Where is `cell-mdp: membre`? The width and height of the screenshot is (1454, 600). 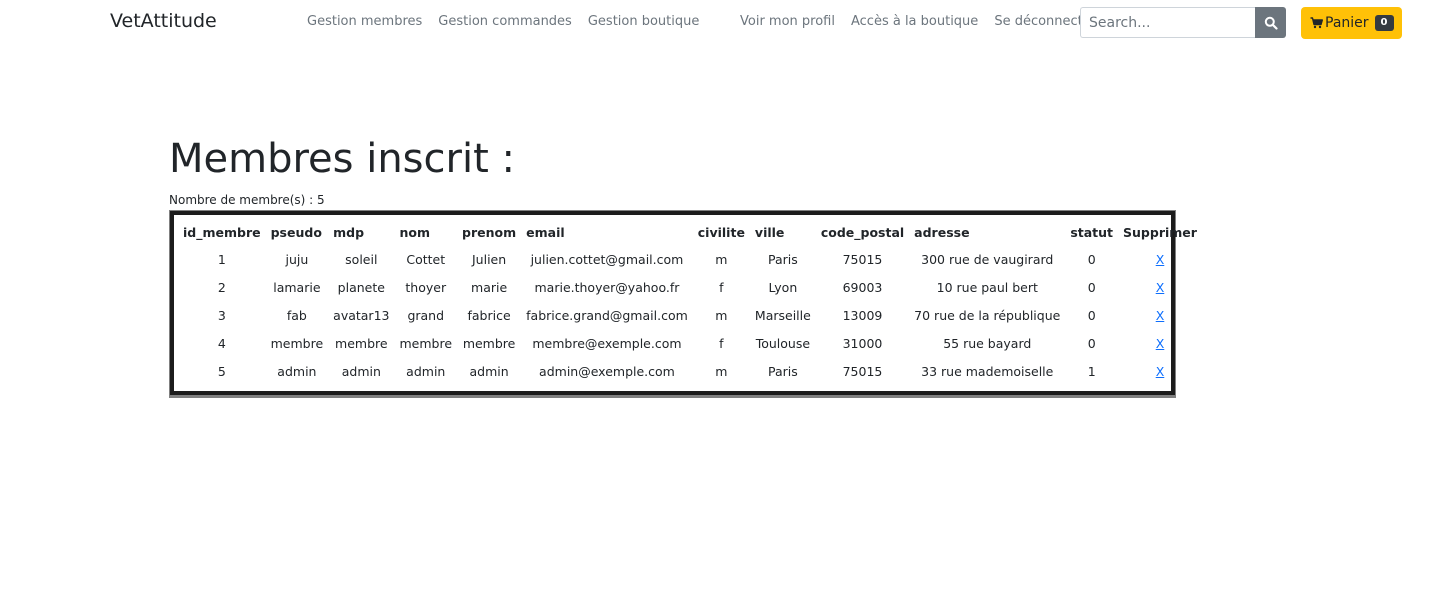
cell-mdp: membre is located at coordinates (361, 343).